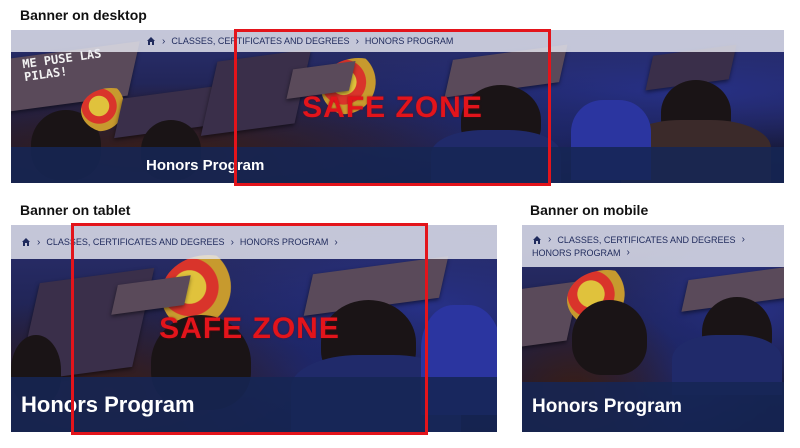 Image resolution: width=800 pixels, height=448 pixels. Describe the element at coordinates (576, 253) in the screenshot. I see `breadcrumb-item: HONORS PROGRAM` at that location.